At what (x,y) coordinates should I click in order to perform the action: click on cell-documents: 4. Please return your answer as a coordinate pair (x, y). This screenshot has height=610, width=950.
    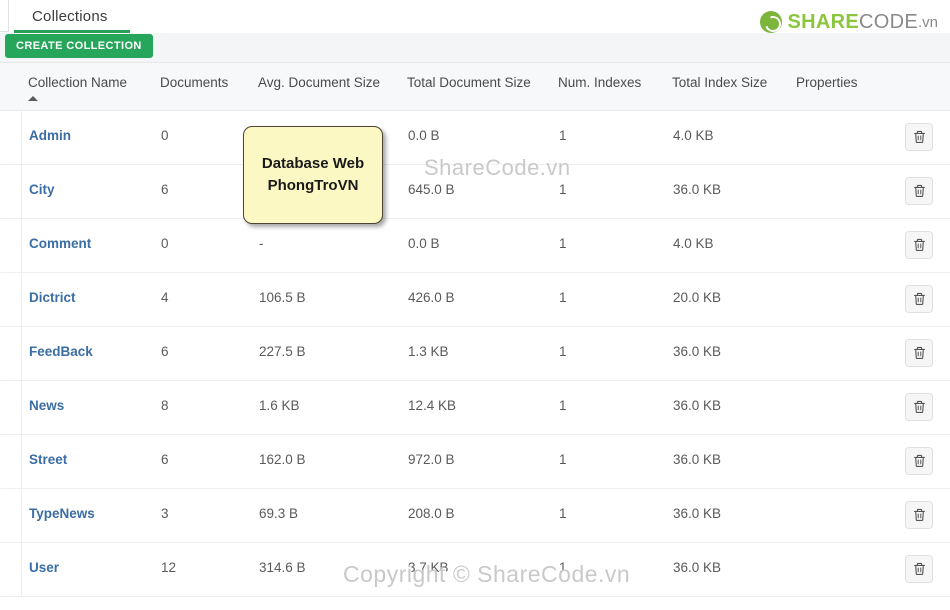
    Looking at the image, I should click on (165, 297).